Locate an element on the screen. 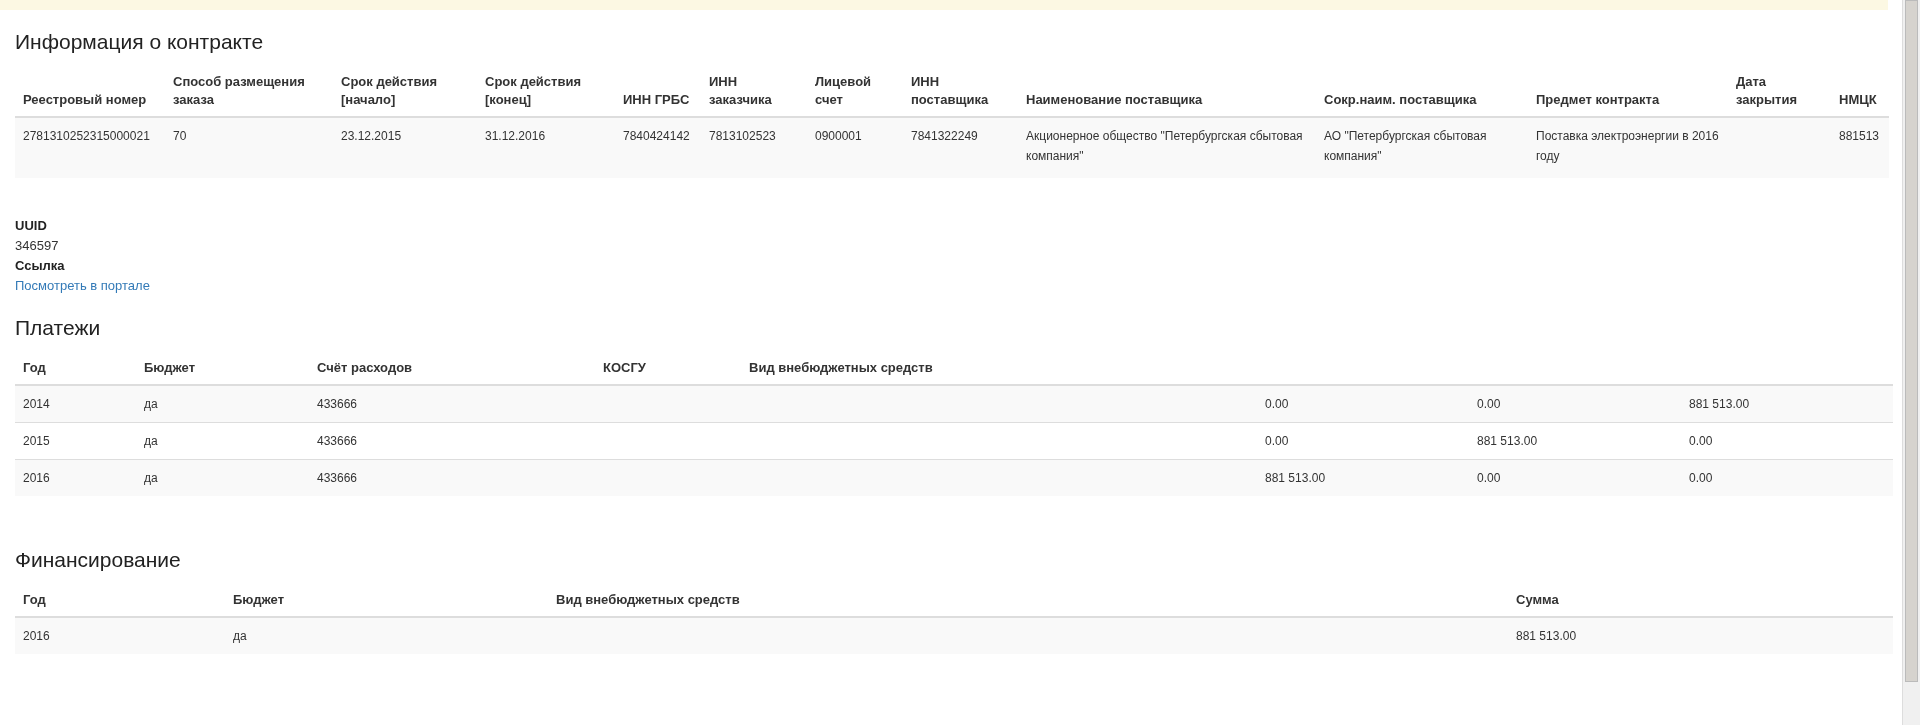 The image size is (1920, 725). scrollbar is located at coordinates (1911, 362).